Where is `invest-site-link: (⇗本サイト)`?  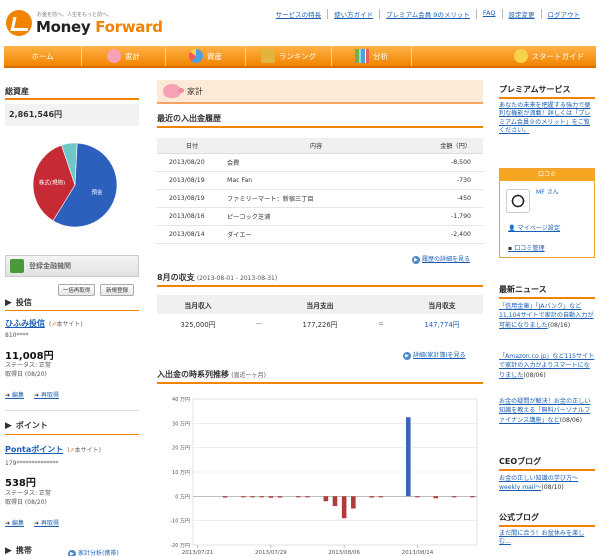
invest-site-link: (⇗本サイト) is located at coordinates (66, 323).